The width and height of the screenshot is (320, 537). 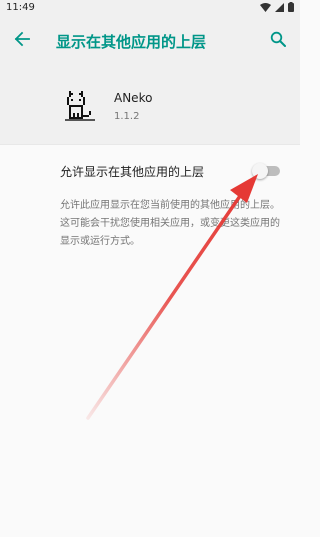 I want to click on signal-icon, so click(x=279, y=7).